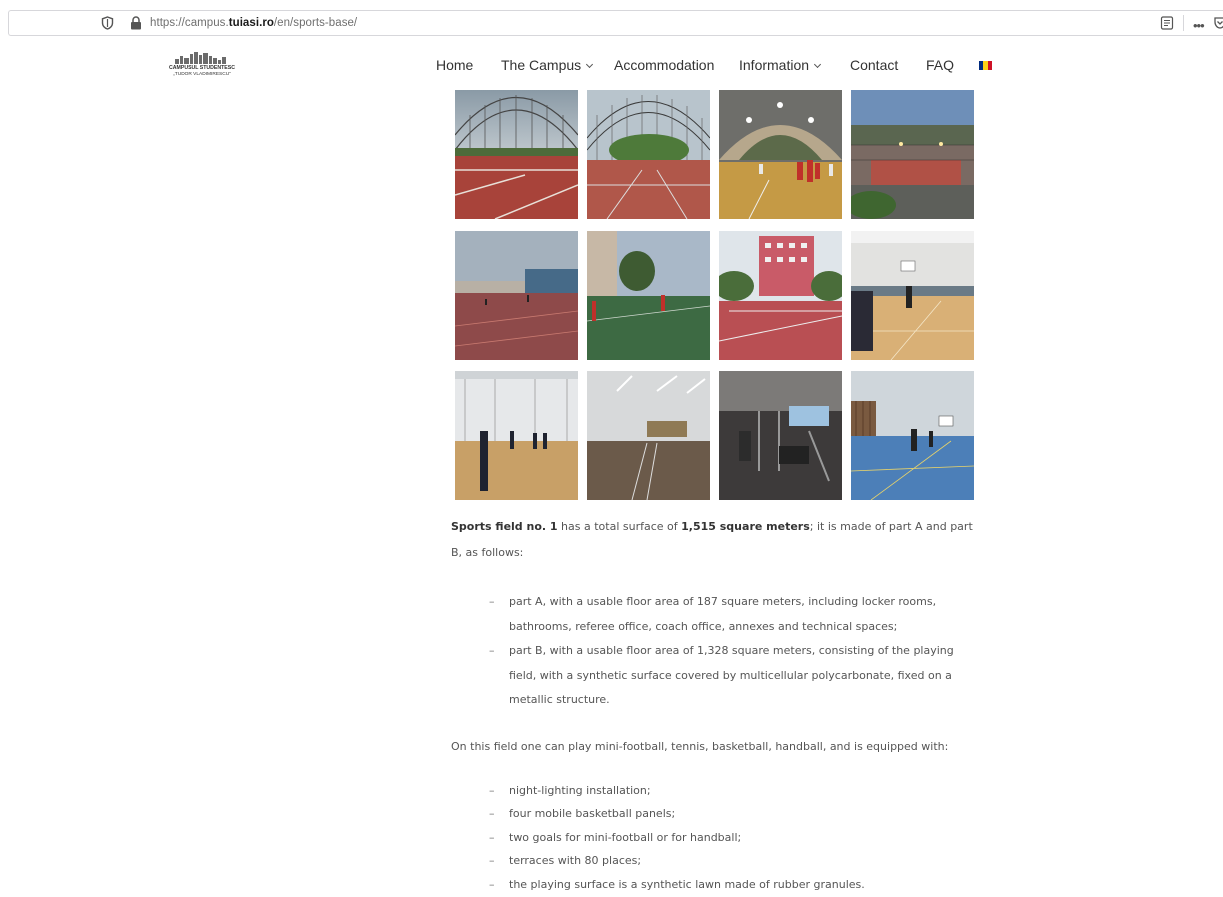 The height and width of the screenshot is (897, 1223). I want to click on blue-floor-gym-photo, so click(912, 435).